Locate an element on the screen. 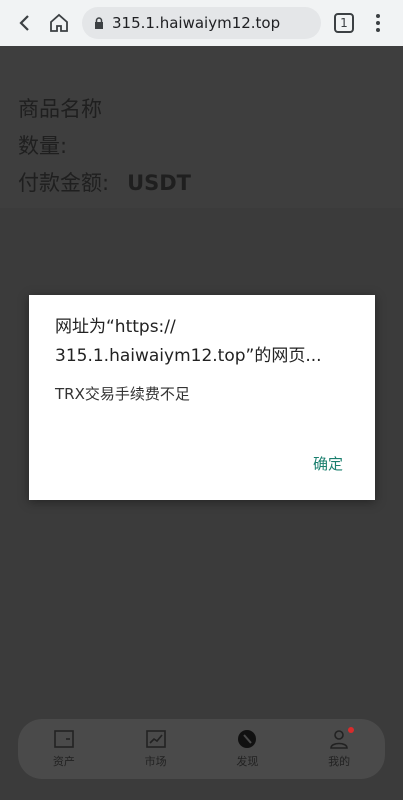 The image size is (403, 800). address-bar: 315.1.haiwaiym12.top is located at coordinates (201, 23).